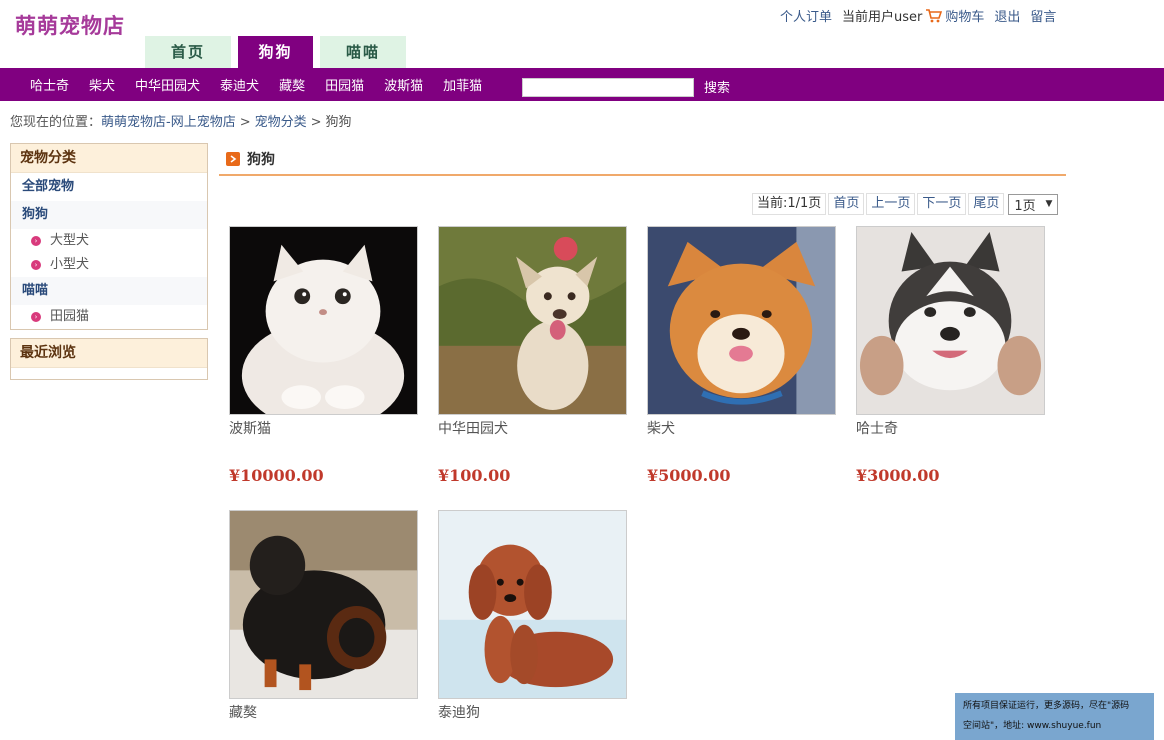 The image size is (1164, 740). Describe the element at coordinates (1025, 206) in the screenshot. I see `page-select-value: 1页` at that location.